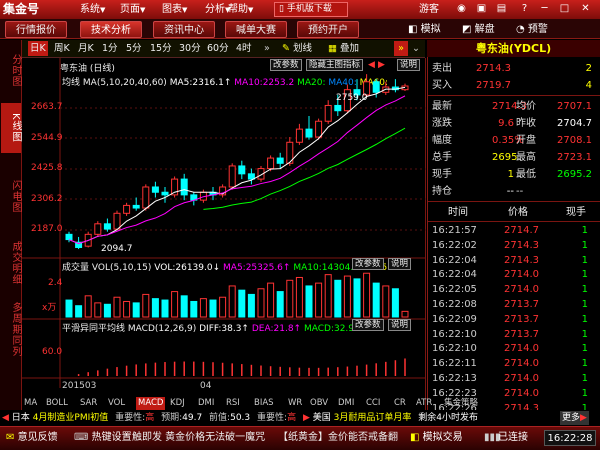 The width and height of the screenshot is (600, 450). I want to click on trade-time: 16:22:10, so click(454, 349).